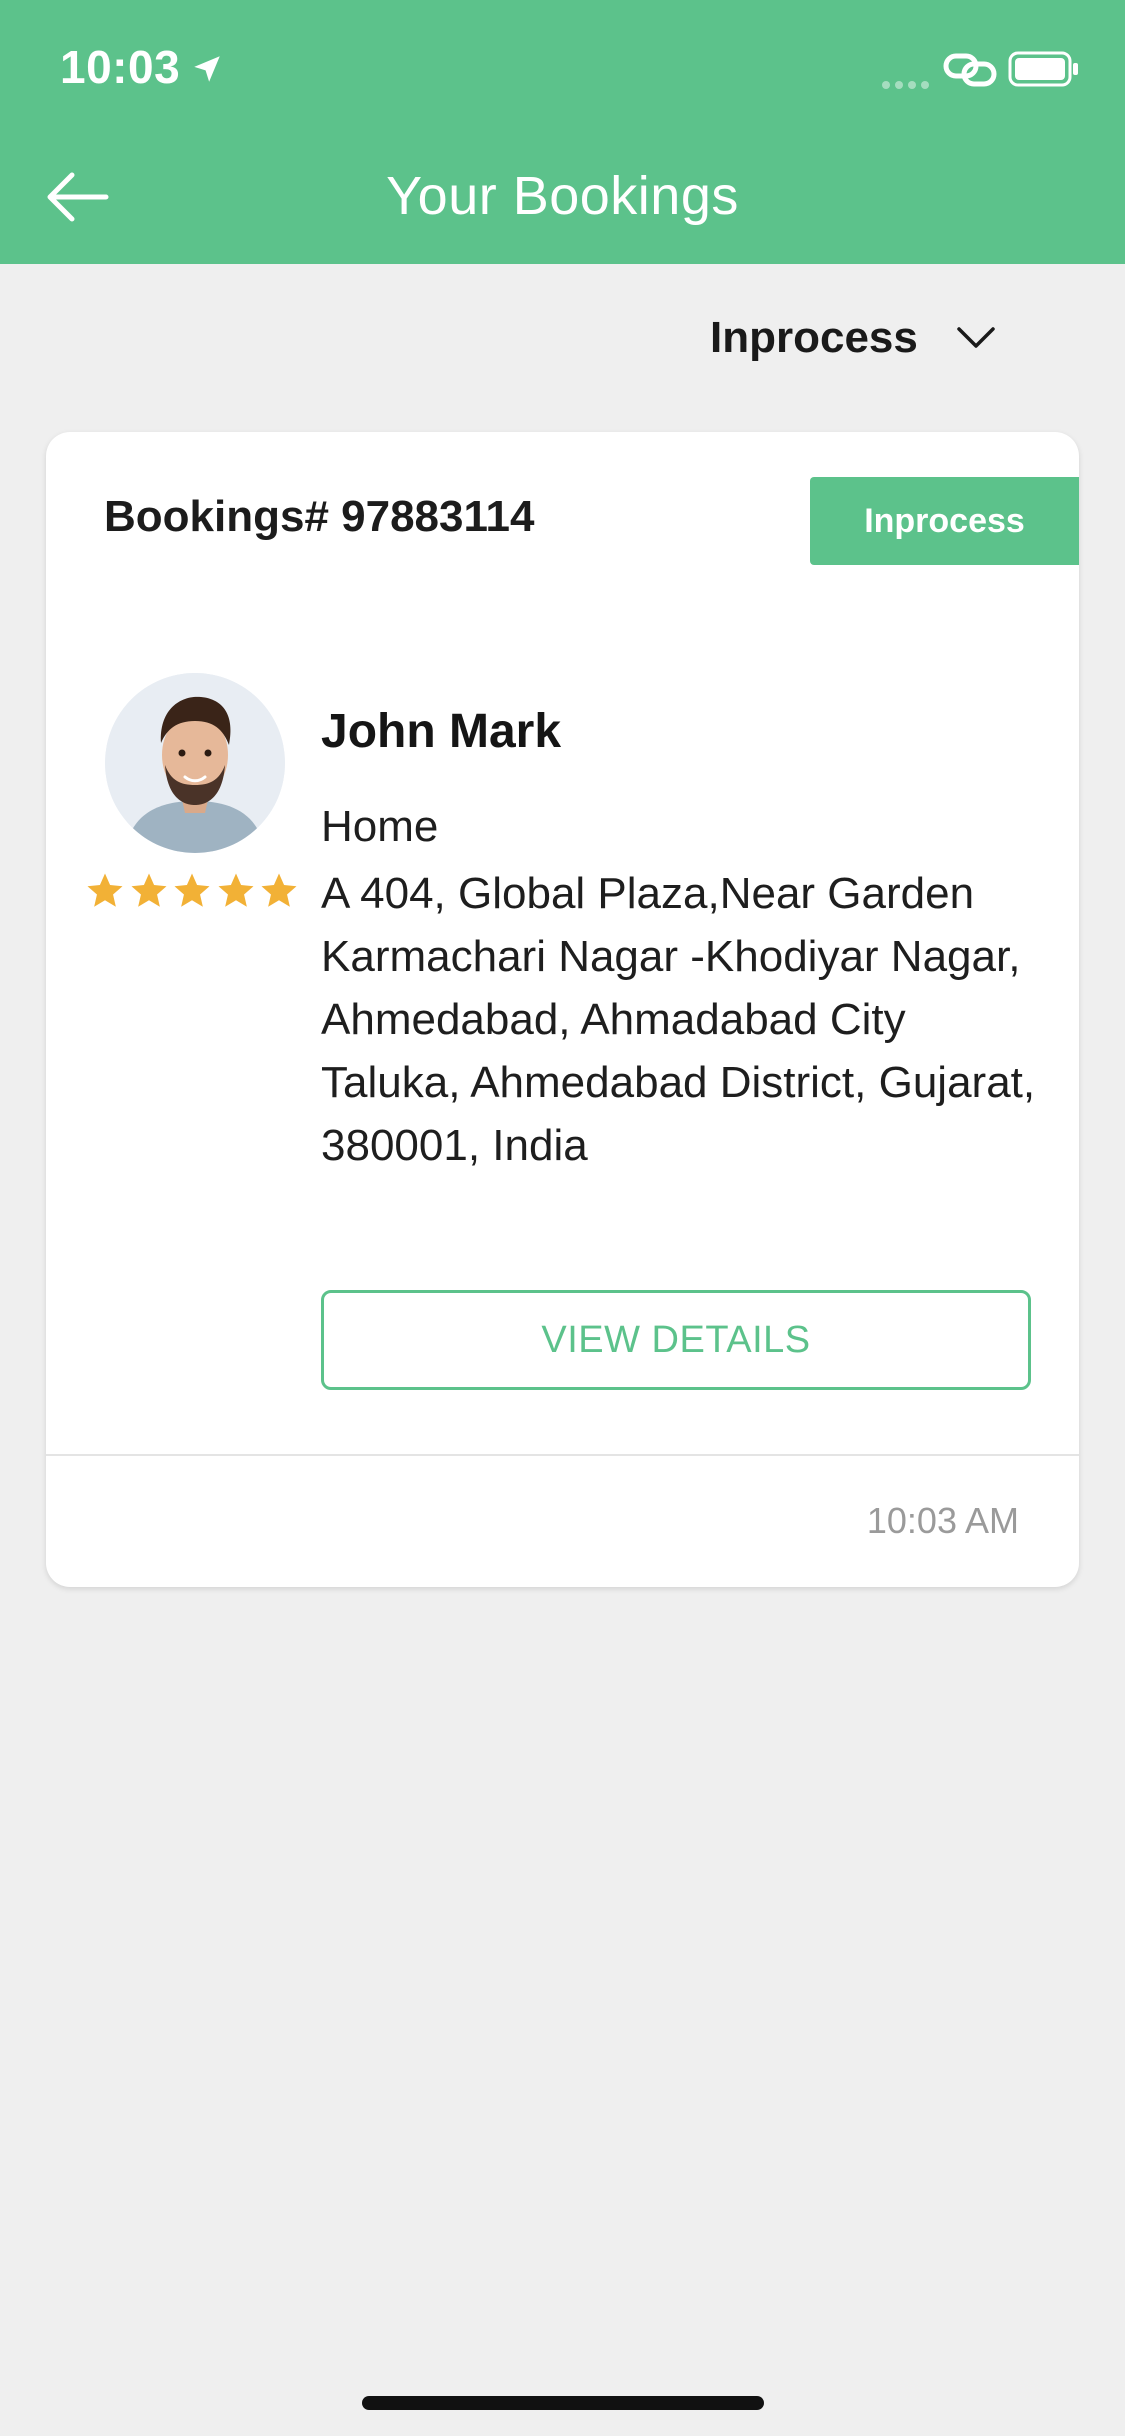 The image size is (1125, 2436). Describe the element at coordinates (908, 85) in the screenshot. I see `signal-dots-icon` at that location.